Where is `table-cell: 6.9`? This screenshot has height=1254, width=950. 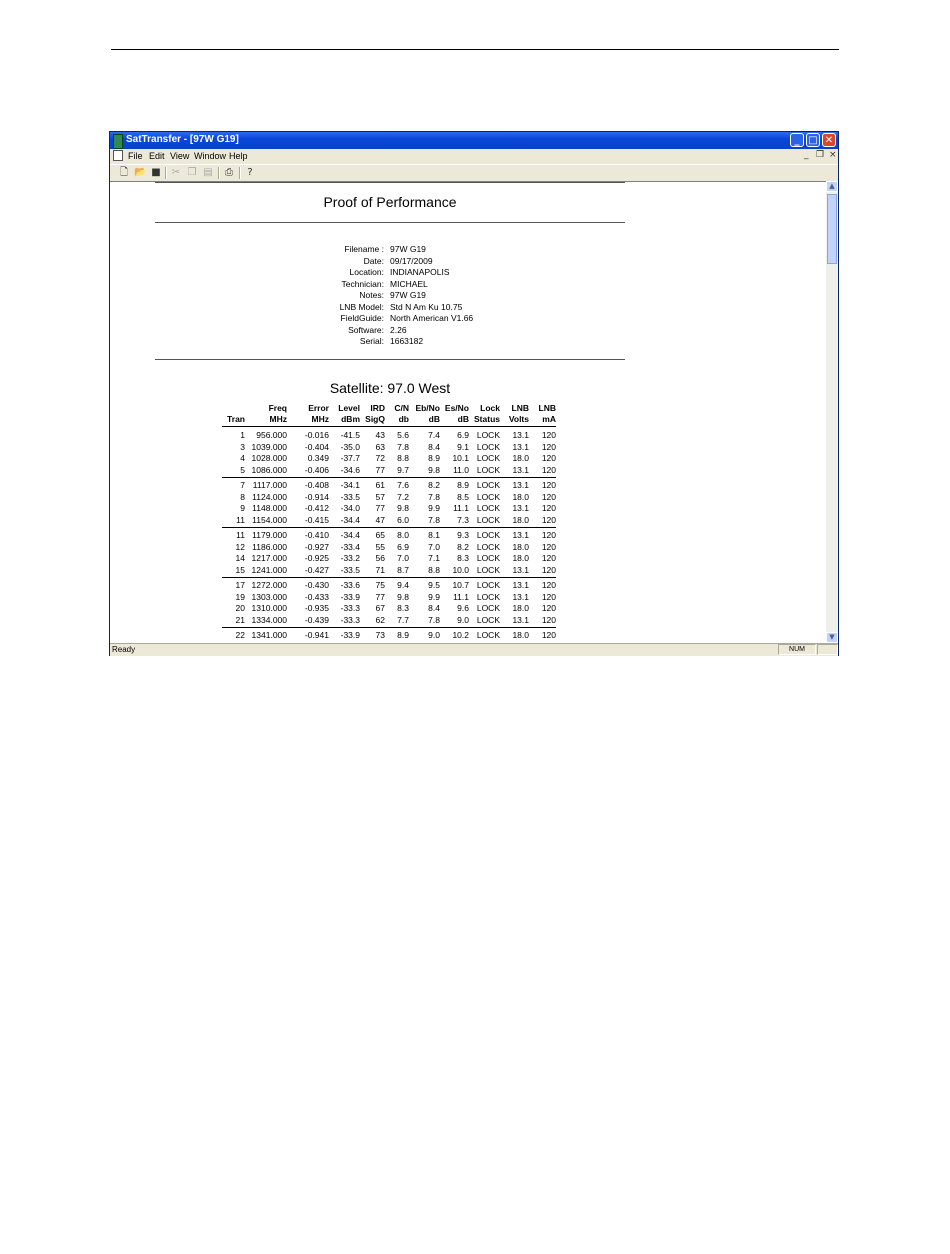
table-cell: 6.9 is located at coordinates (463, 435).